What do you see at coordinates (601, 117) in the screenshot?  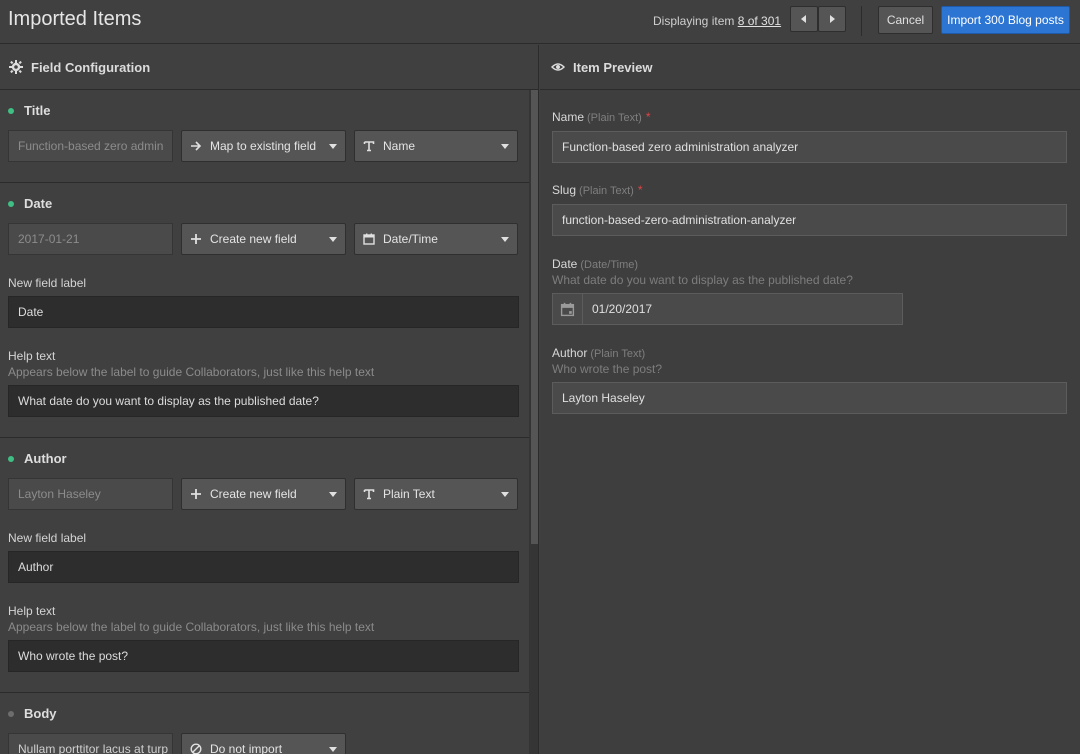 I see `preview-name-label: Name (Plain Text) *` at bounding box center [601, 117].